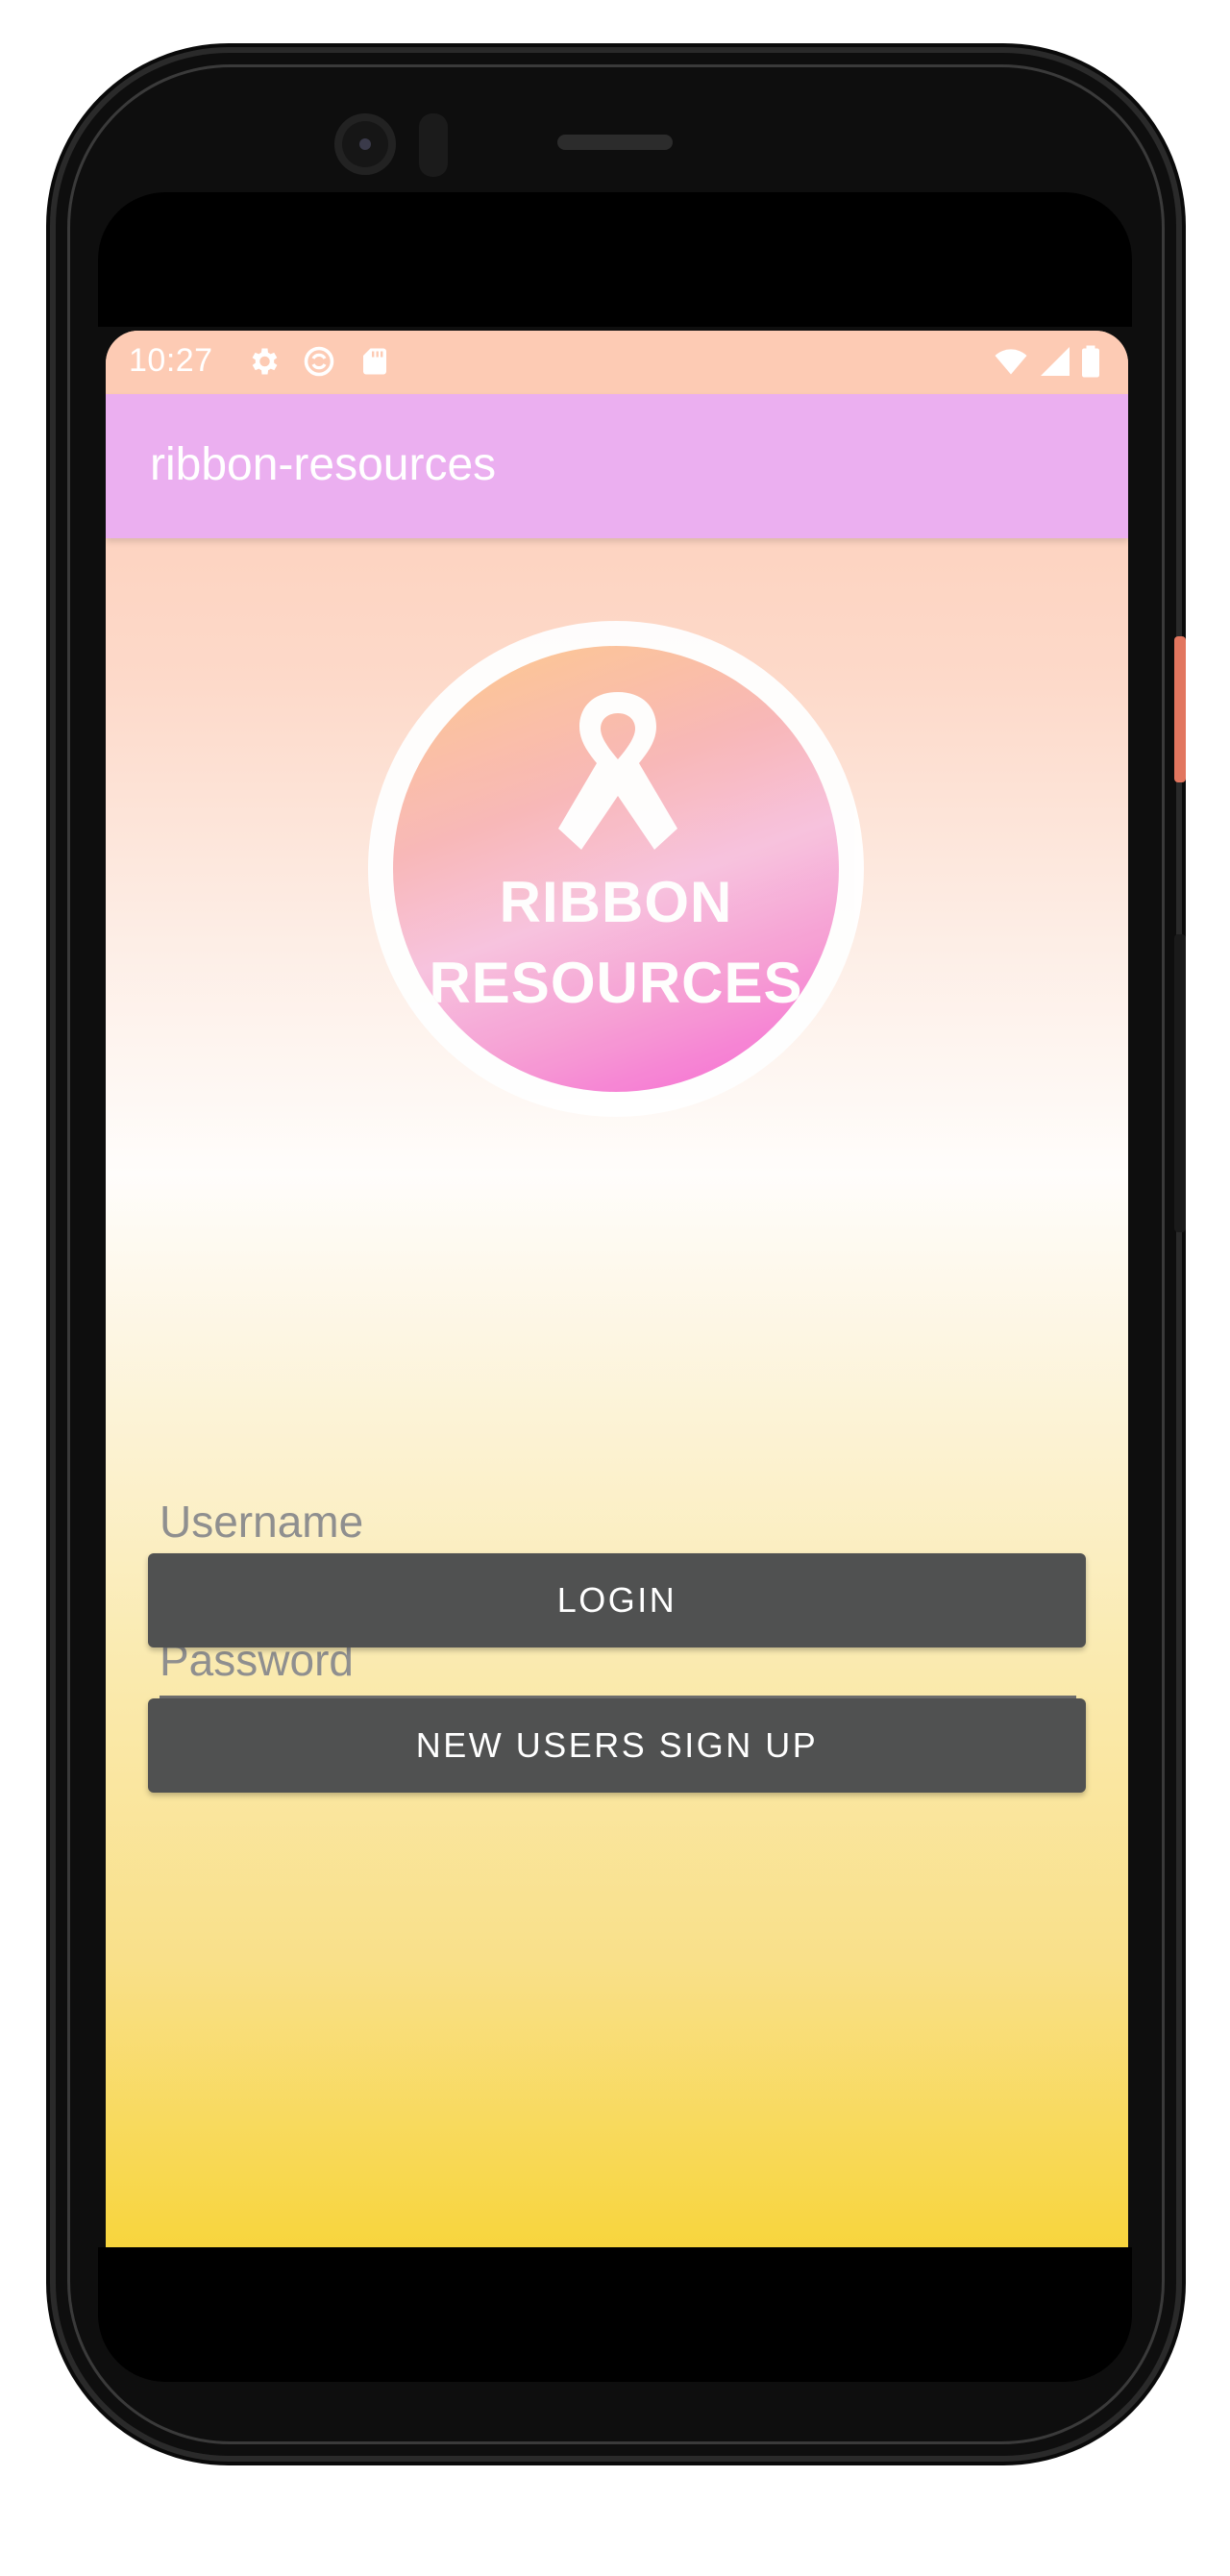 The height and width of the screenshot is (2576, 1230). Describe the element at coordinates (1094, 361) in the screenshot. I see `battery-icon` at that location.